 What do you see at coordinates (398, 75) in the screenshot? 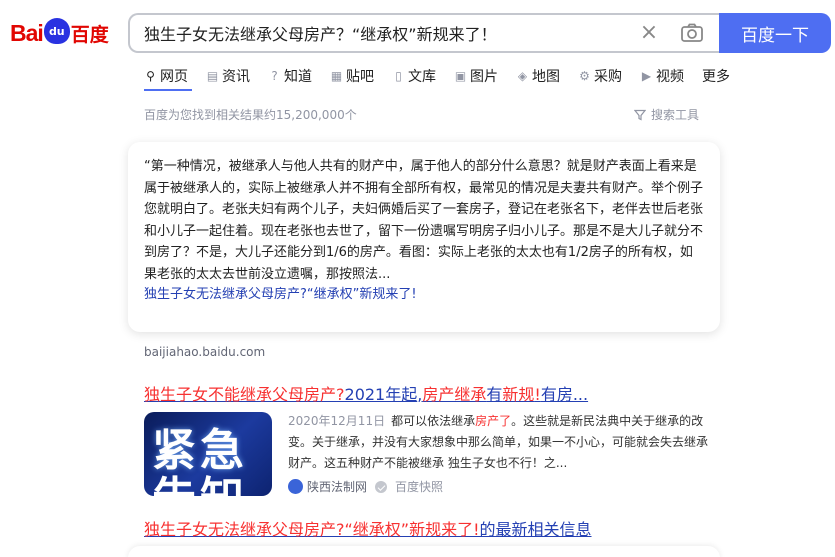
I see `document-icon: ▯` at bounding box center [398, 75].